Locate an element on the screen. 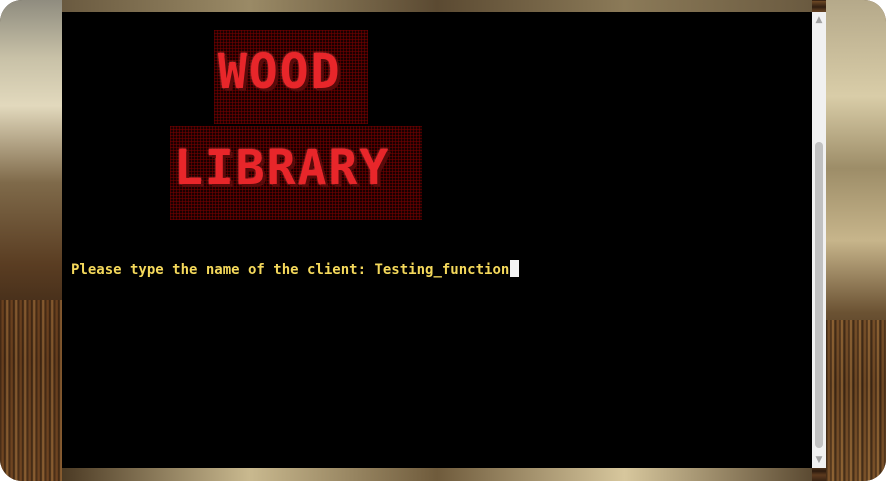 Image resolution: width=886 pixels, height=481 pixels. scrollbar-thumb is located at coordinates (819, 295).